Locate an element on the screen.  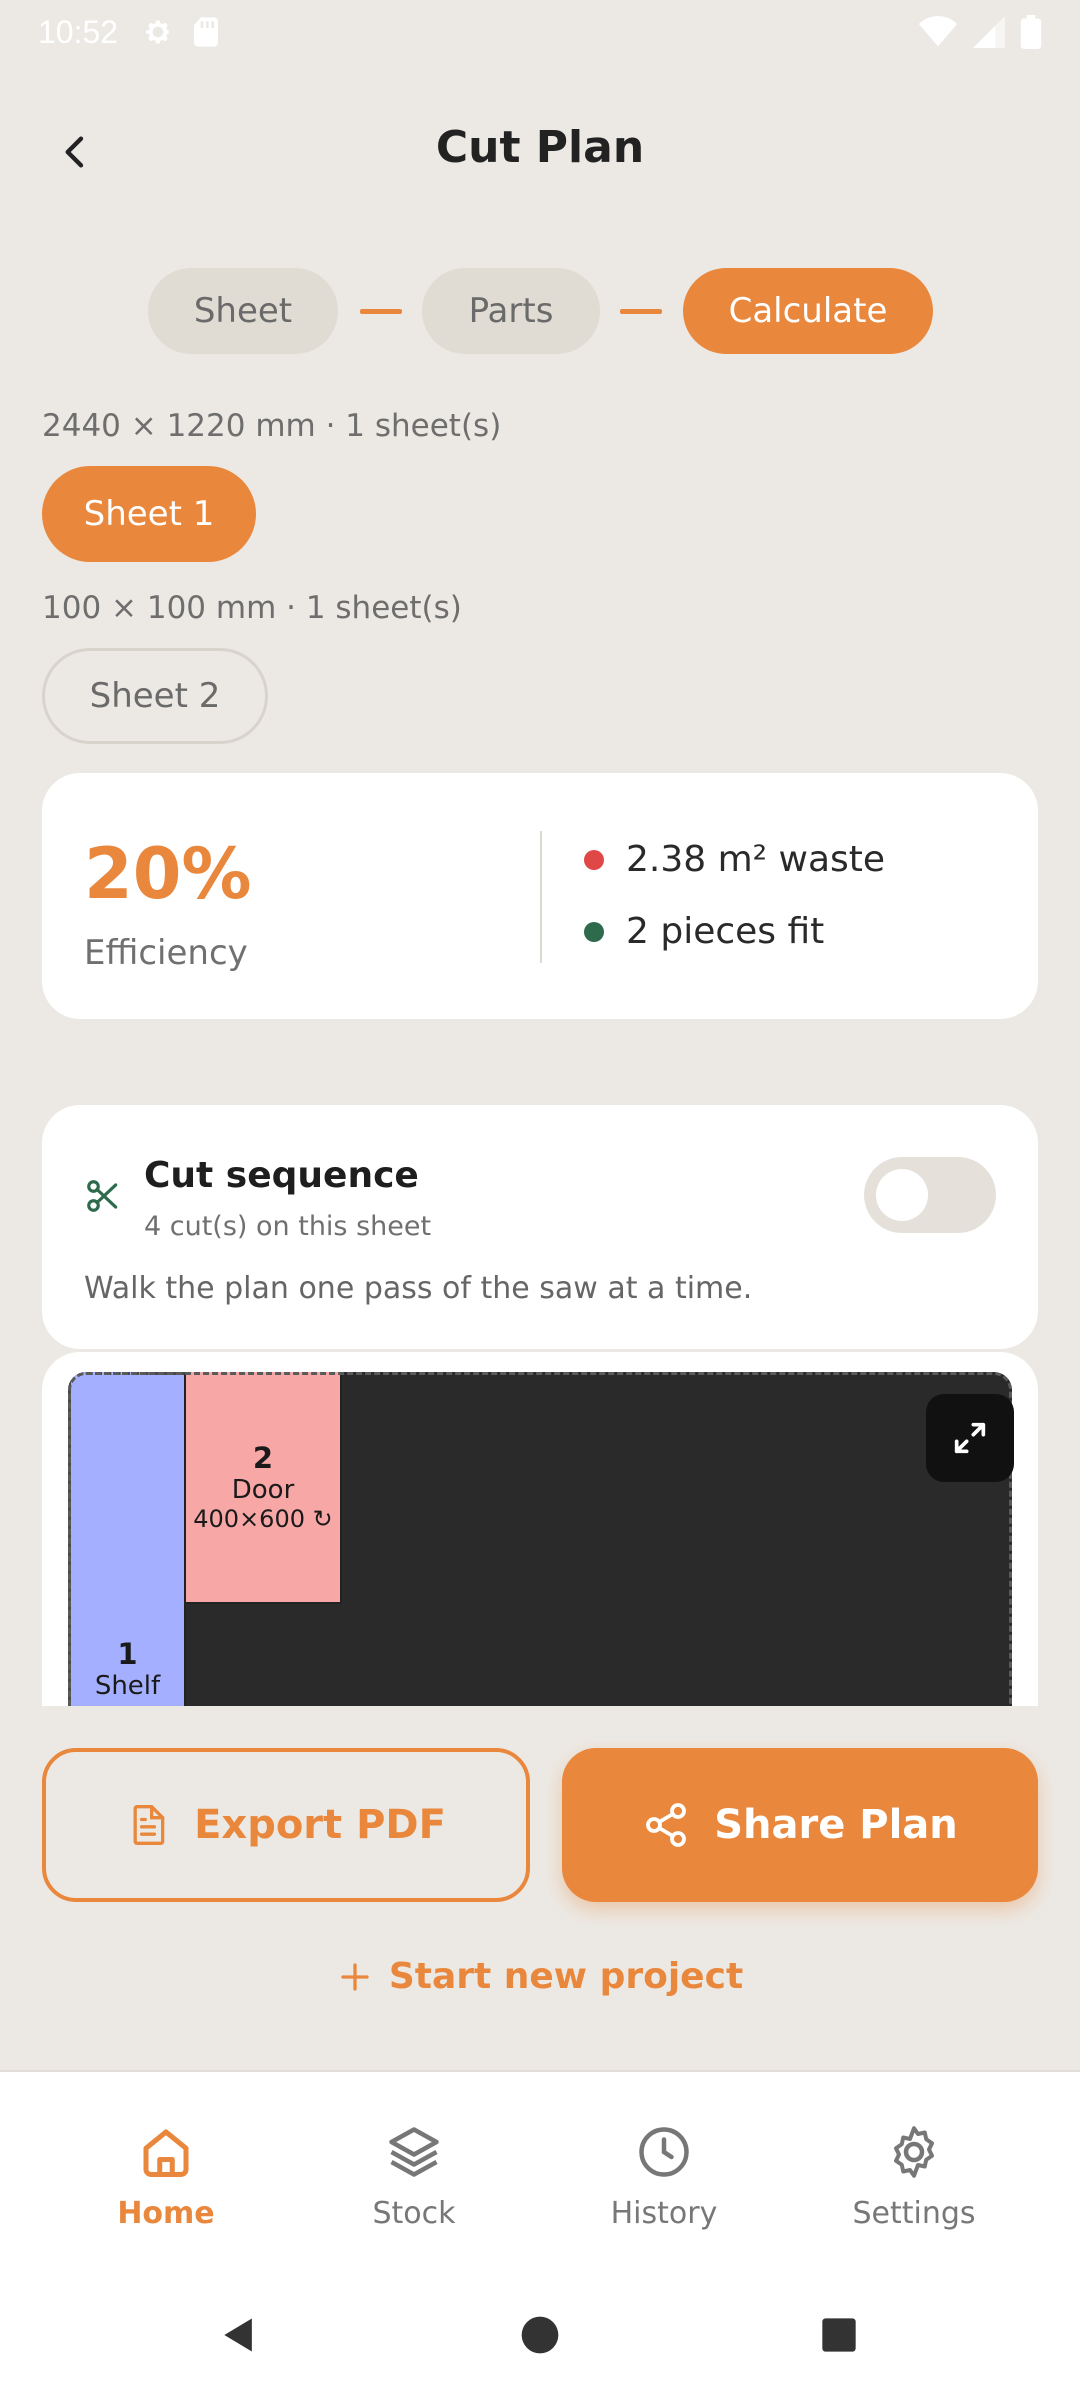
export-pdf-button: Export PDF is located at coordinates (286, 1825).